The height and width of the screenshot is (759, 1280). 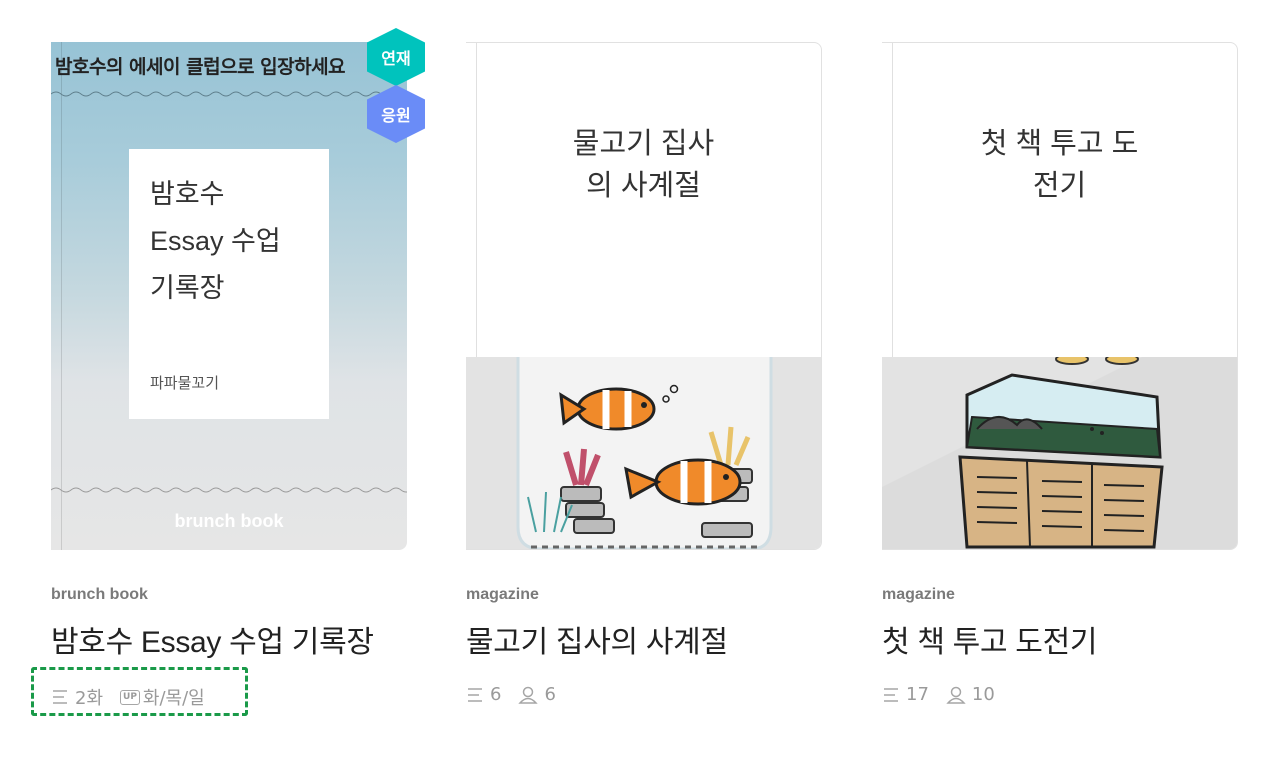 What do you see at coordinates (229, 490) in the screenshot?
I see `wave-divider-bottom` at bounding box center [229, 490].